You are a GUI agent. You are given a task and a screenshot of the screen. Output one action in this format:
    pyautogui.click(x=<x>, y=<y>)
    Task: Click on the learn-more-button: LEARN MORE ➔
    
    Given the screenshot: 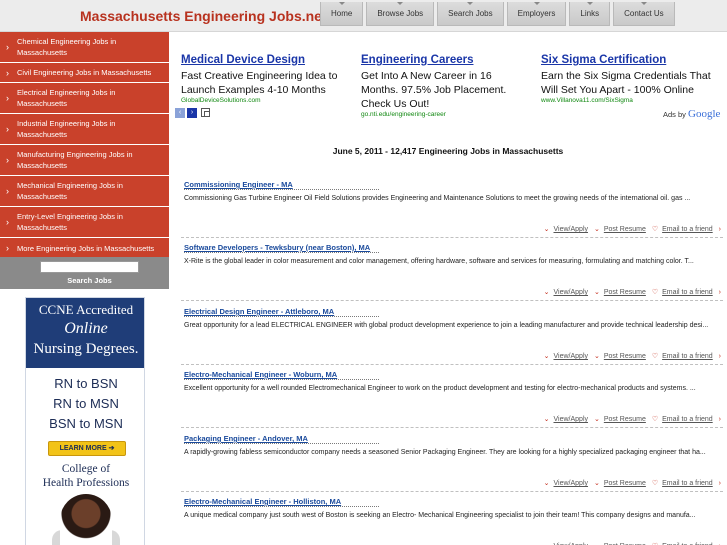 What is the action you would take?
    pyautogui.click(x=87, y=448)
    